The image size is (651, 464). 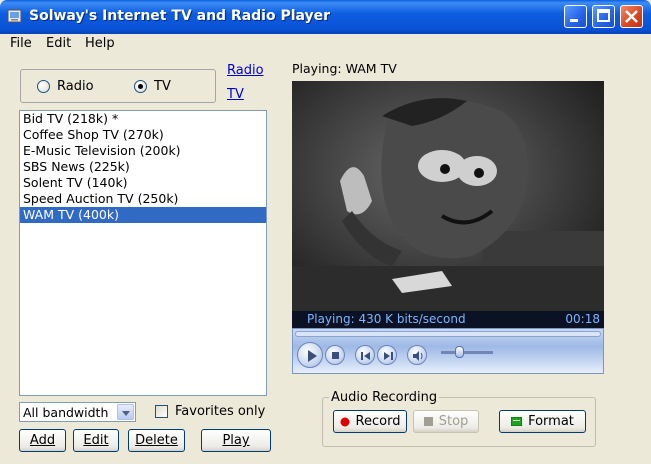 I want to click on title-bar: Solway's Internet TV and Radio Player, so click(x=325, y=17).